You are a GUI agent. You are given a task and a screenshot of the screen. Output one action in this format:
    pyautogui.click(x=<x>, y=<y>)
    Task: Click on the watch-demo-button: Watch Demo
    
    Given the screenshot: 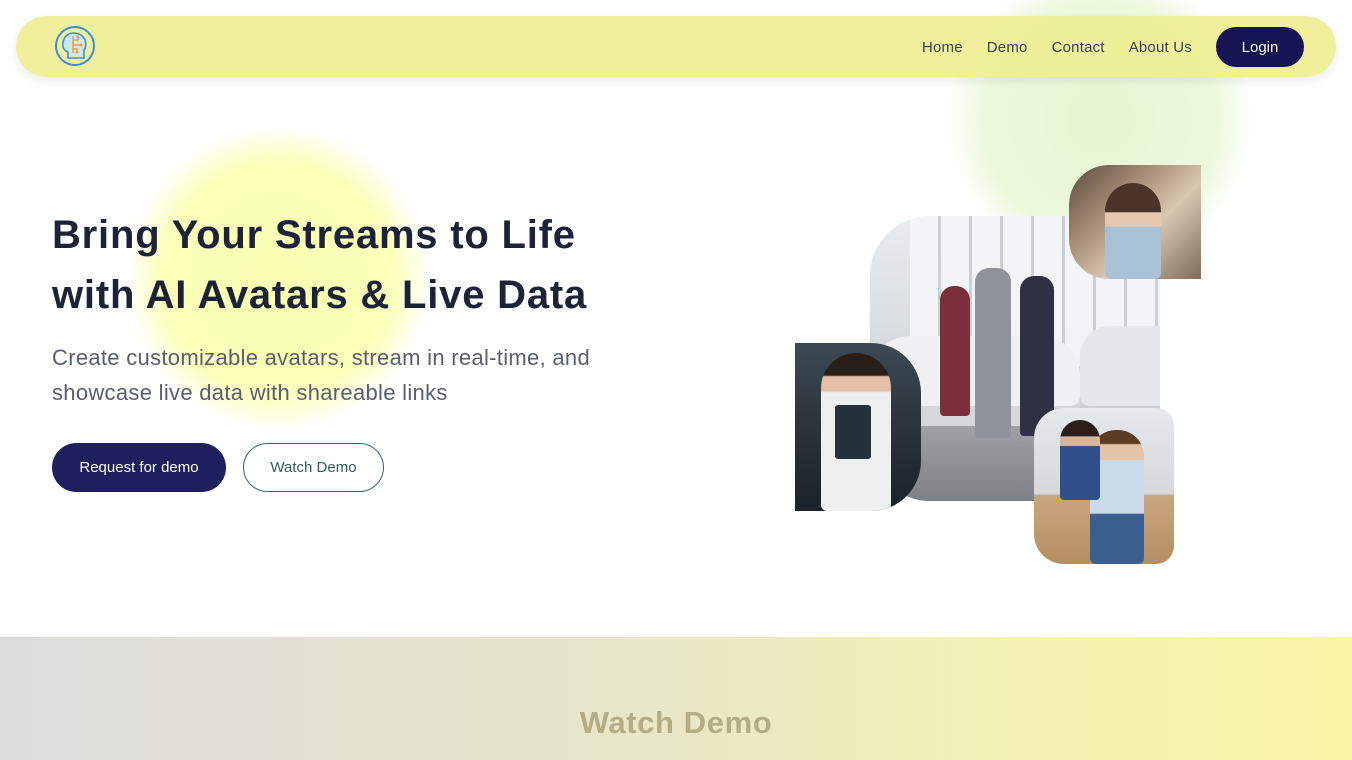 What is the action you would take?
    pyautogui.click(x=313, y=467)
    